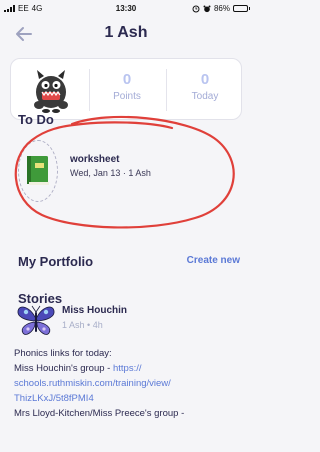 The width and height of the screenshot is (320, 452). I want to click on monster-avatar, so click(51, 90).